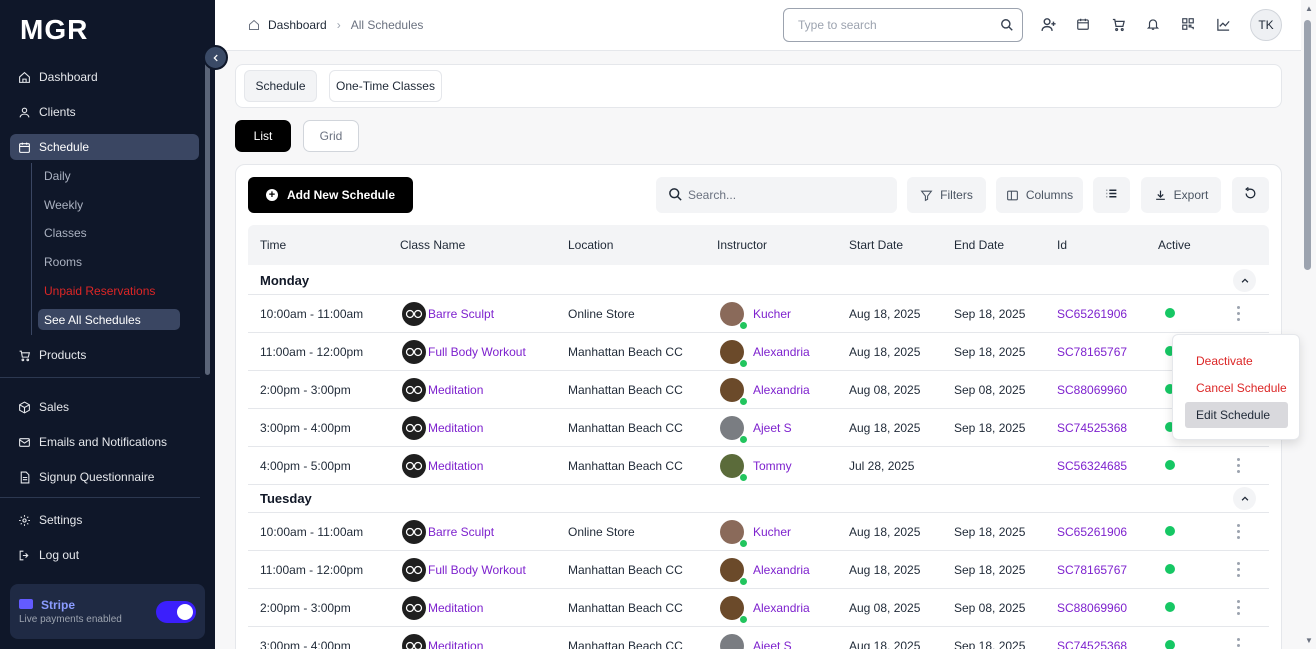 The height and width of the screenshot is (649, 1316). I want to click on reset-button, so click(1250, 195).